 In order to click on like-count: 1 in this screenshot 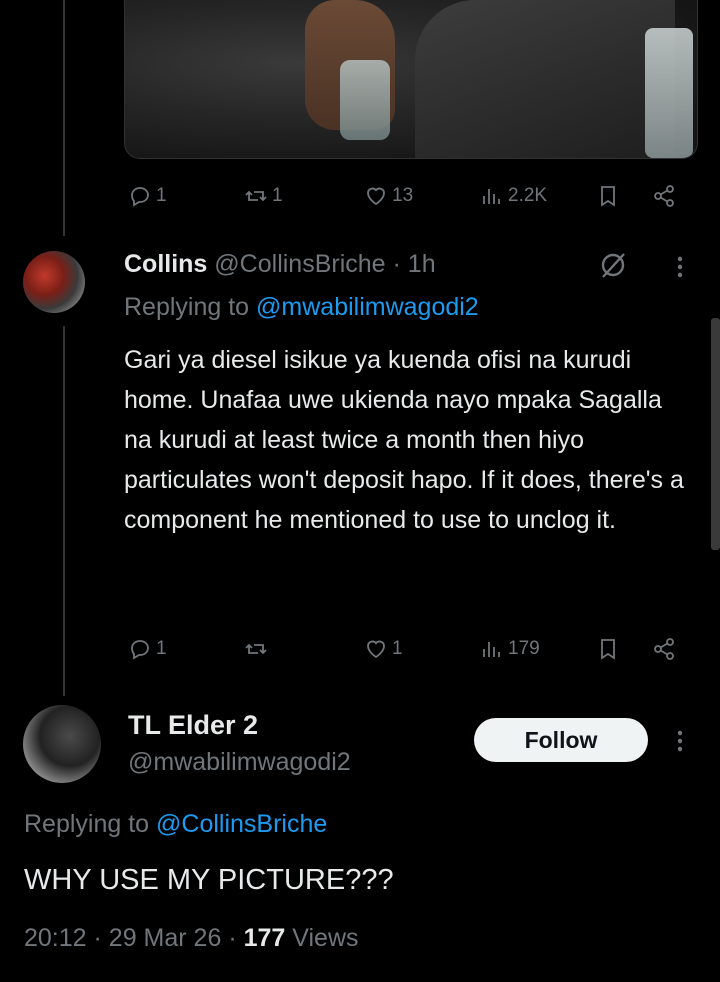, I will do `click(397, 648)`.